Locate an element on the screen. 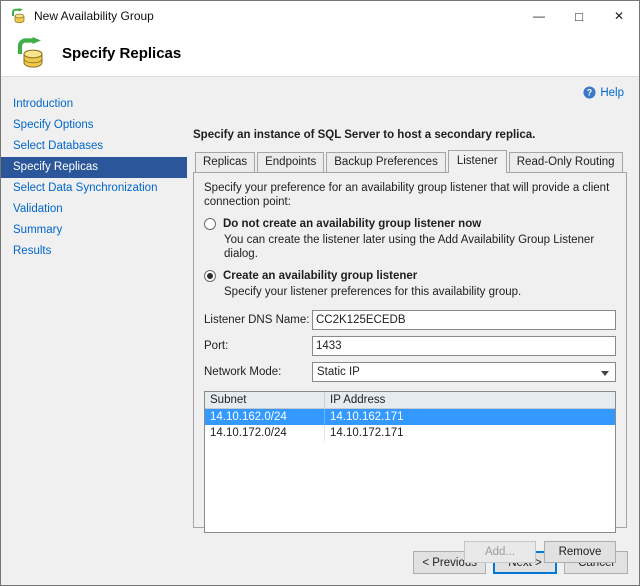  window-controls: — □ ✕ is located at coordinates (579, 16).